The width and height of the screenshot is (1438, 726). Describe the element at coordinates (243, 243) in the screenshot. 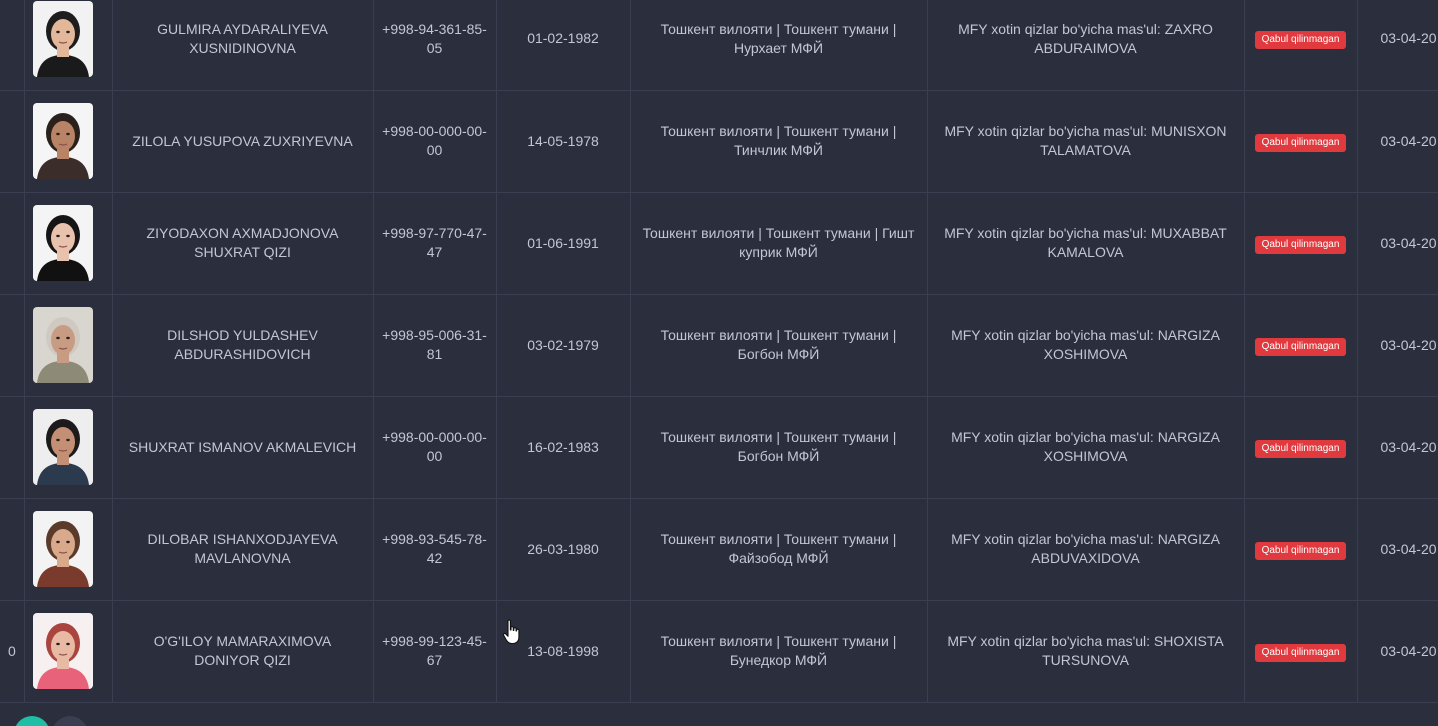

I see `full-name: ZIYODAXON AXMADJONOVA SHUXRAT QIZI` at that location.